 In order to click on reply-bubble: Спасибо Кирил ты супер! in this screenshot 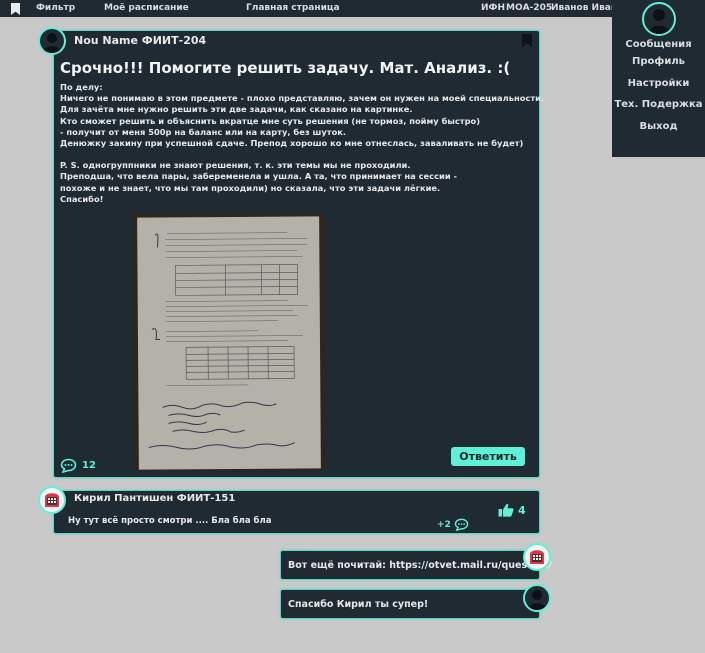, I will do `click(410, 604)`.